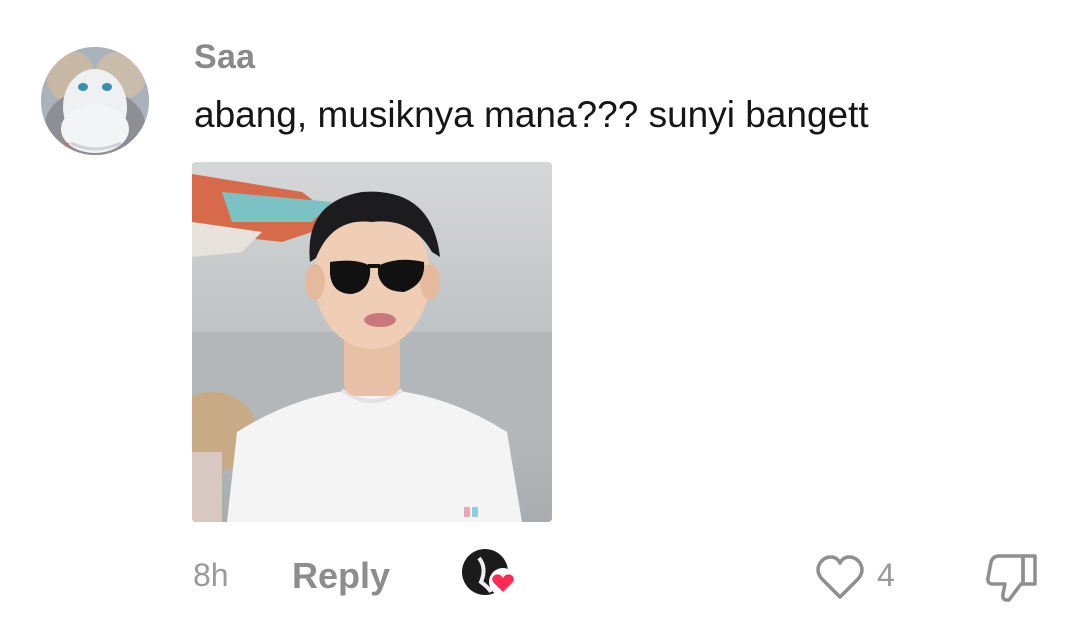 Image resolution: width=1080 pixels, height=643 pixels. Describe the element at coordinates (341, 576) in the screenshot. I see `reply-button: Reply` at that location.